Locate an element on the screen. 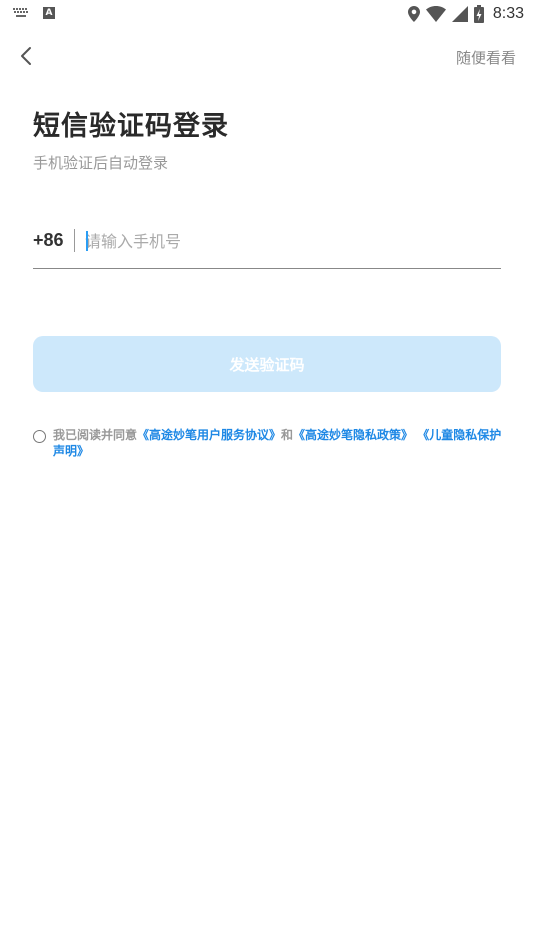 The image size is (534, 950). phone-field: +86 is located at coordinates (267, 245).